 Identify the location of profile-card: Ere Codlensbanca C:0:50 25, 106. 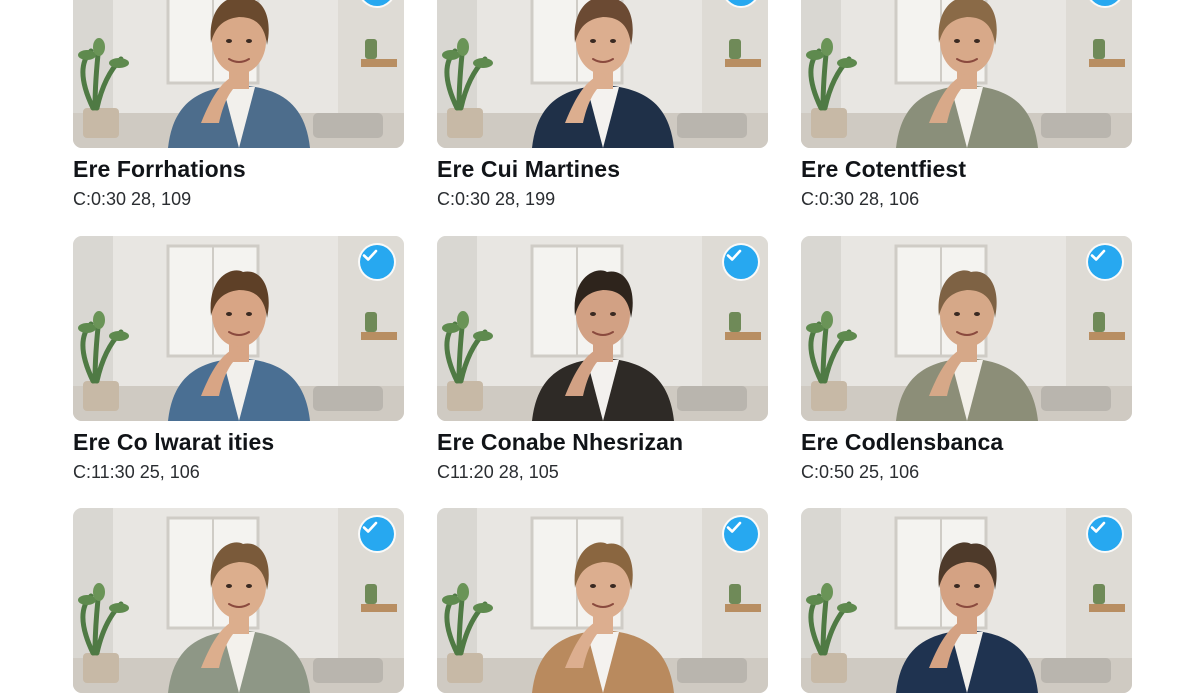
(966, 359).